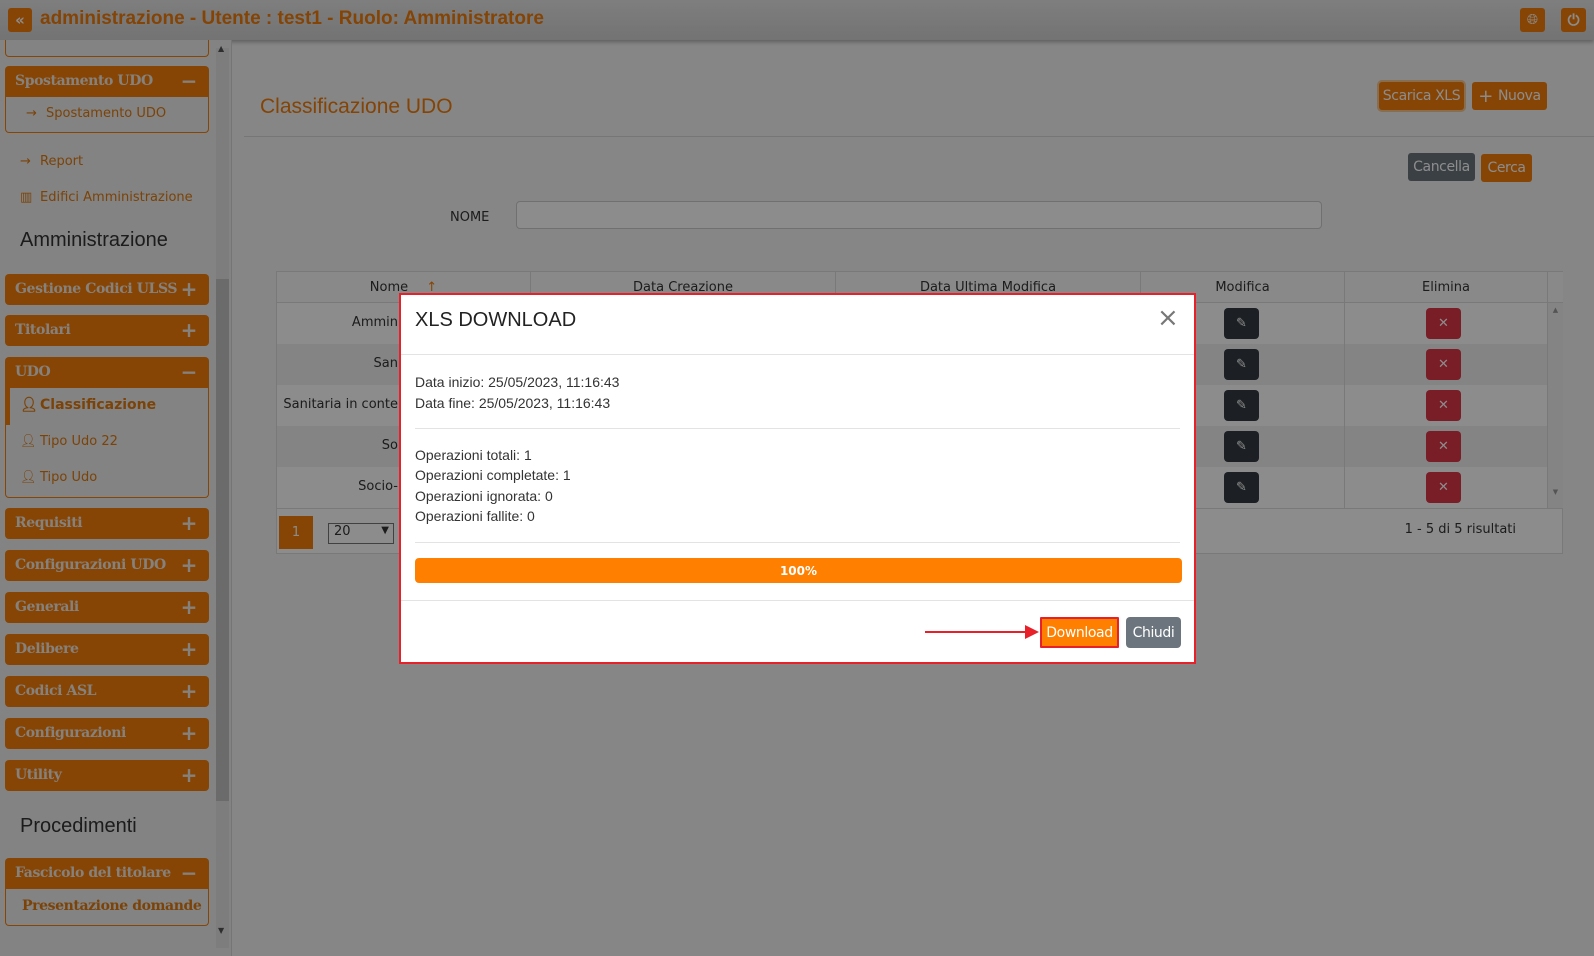 This screenshot has width=1594, height=956. Describe the element at coordinates (496, 320) in the screenshot. I see `modal-title: XLS DOWNLOAD` at that location.